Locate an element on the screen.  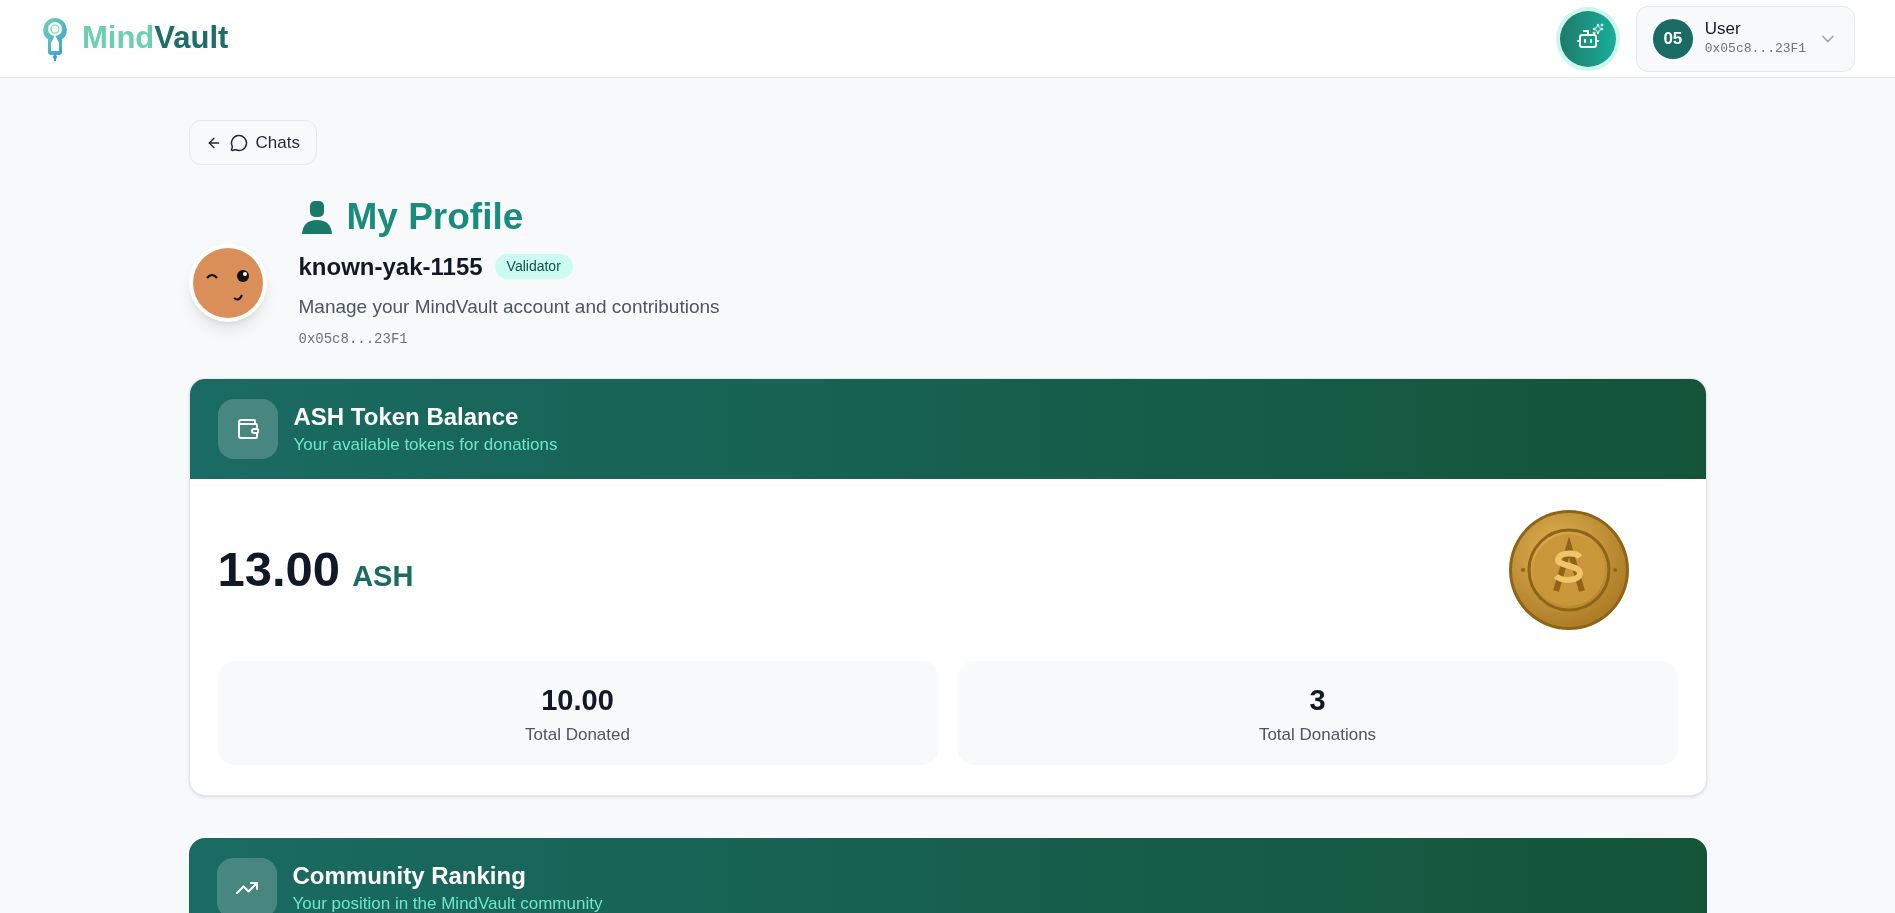
logo: MindVault is located at coordinates (134, 38).